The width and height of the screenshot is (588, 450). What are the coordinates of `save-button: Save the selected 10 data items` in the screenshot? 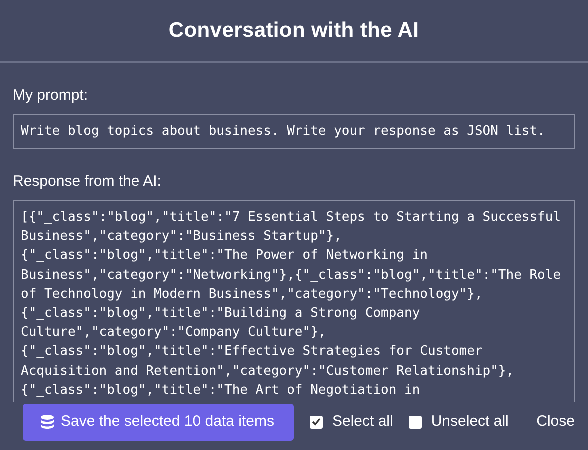 It's located at (158, 422).